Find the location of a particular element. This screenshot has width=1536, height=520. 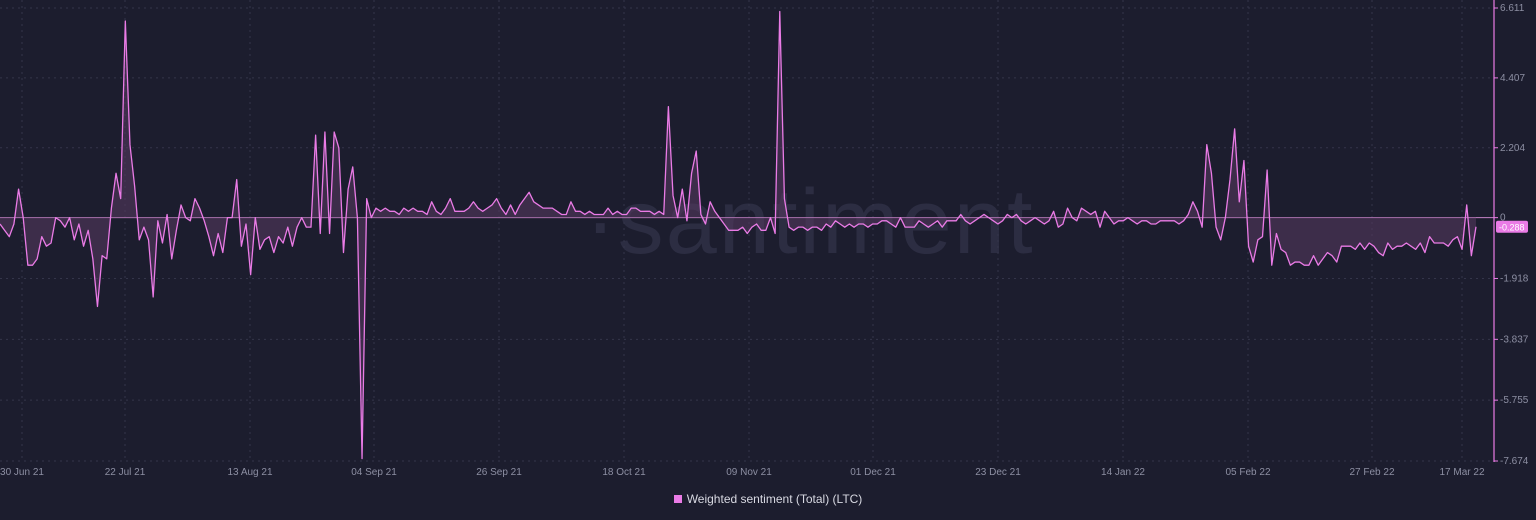

y-tick-label: -5.755 is located at coordinates (1514, 400).